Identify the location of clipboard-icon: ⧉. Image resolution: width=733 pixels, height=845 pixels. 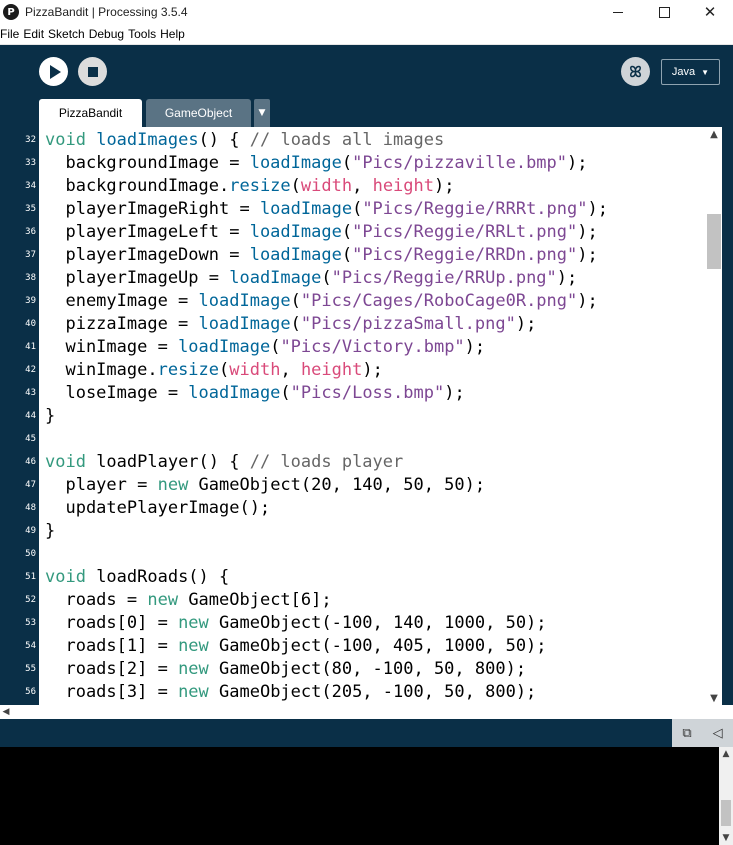
(686, 733).